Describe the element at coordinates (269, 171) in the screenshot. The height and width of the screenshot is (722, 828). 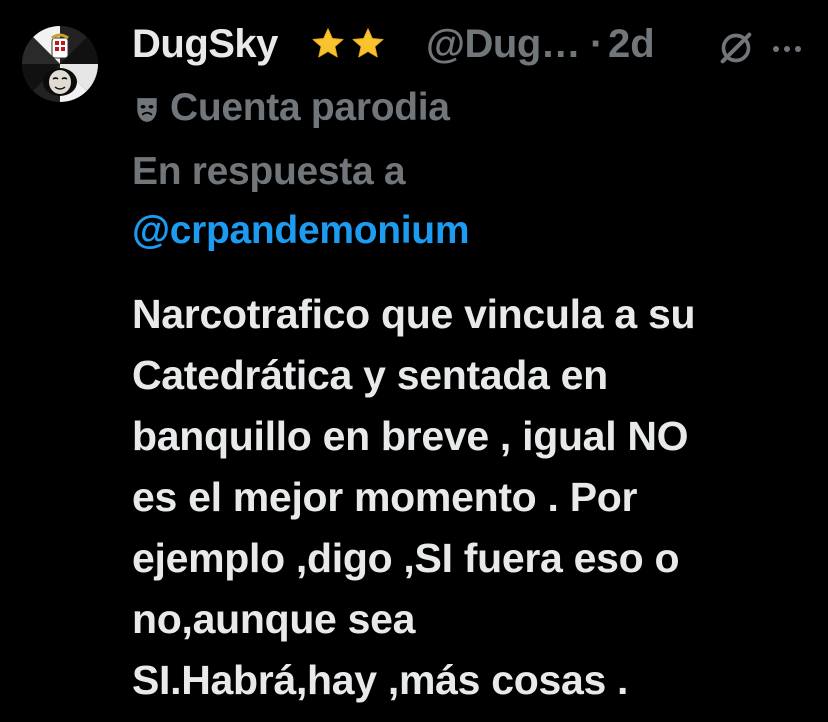
I see `reply-context-label: En respuesta a` at that location.